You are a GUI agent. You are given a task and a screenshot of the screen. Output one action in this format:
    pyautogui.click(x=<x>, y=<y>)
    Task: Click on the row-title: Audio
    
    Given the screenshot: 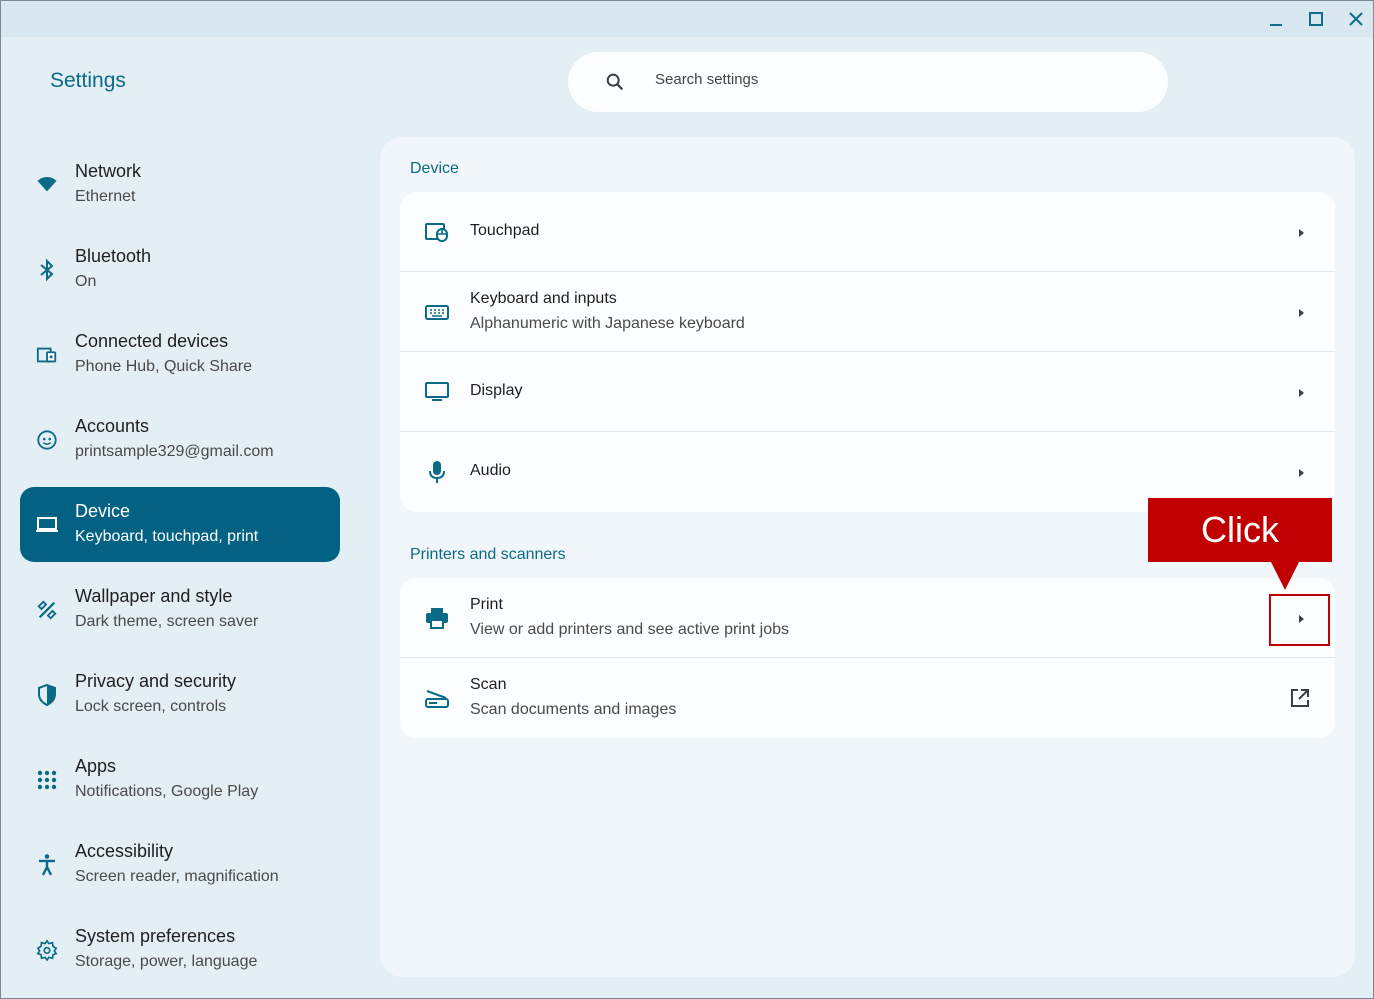 What is the action you would take?
    pyautogui.click(x=490, y=470)
    